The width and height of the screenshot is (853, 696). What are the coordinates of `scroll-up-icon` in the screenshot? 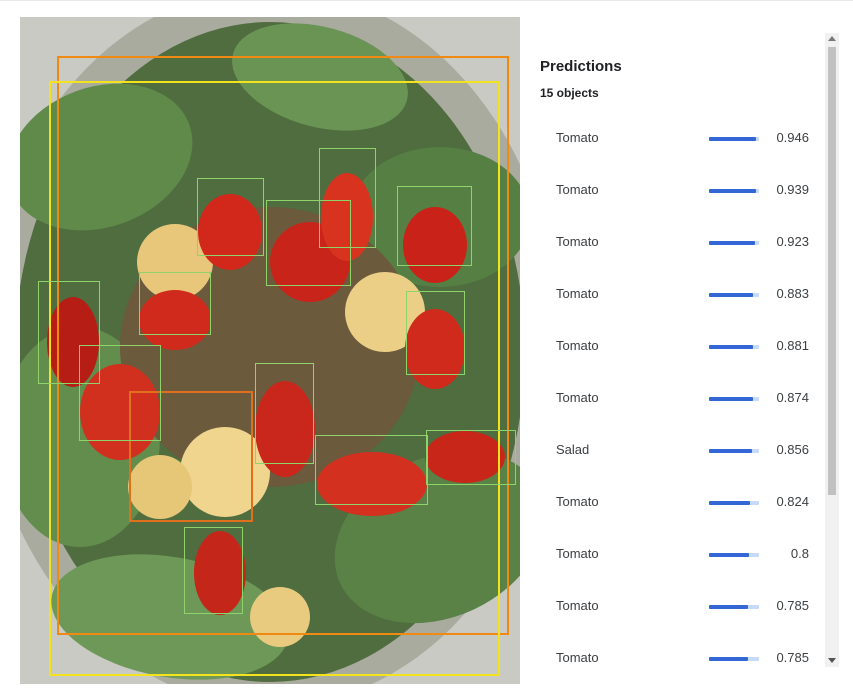 It's located at (832, 38).